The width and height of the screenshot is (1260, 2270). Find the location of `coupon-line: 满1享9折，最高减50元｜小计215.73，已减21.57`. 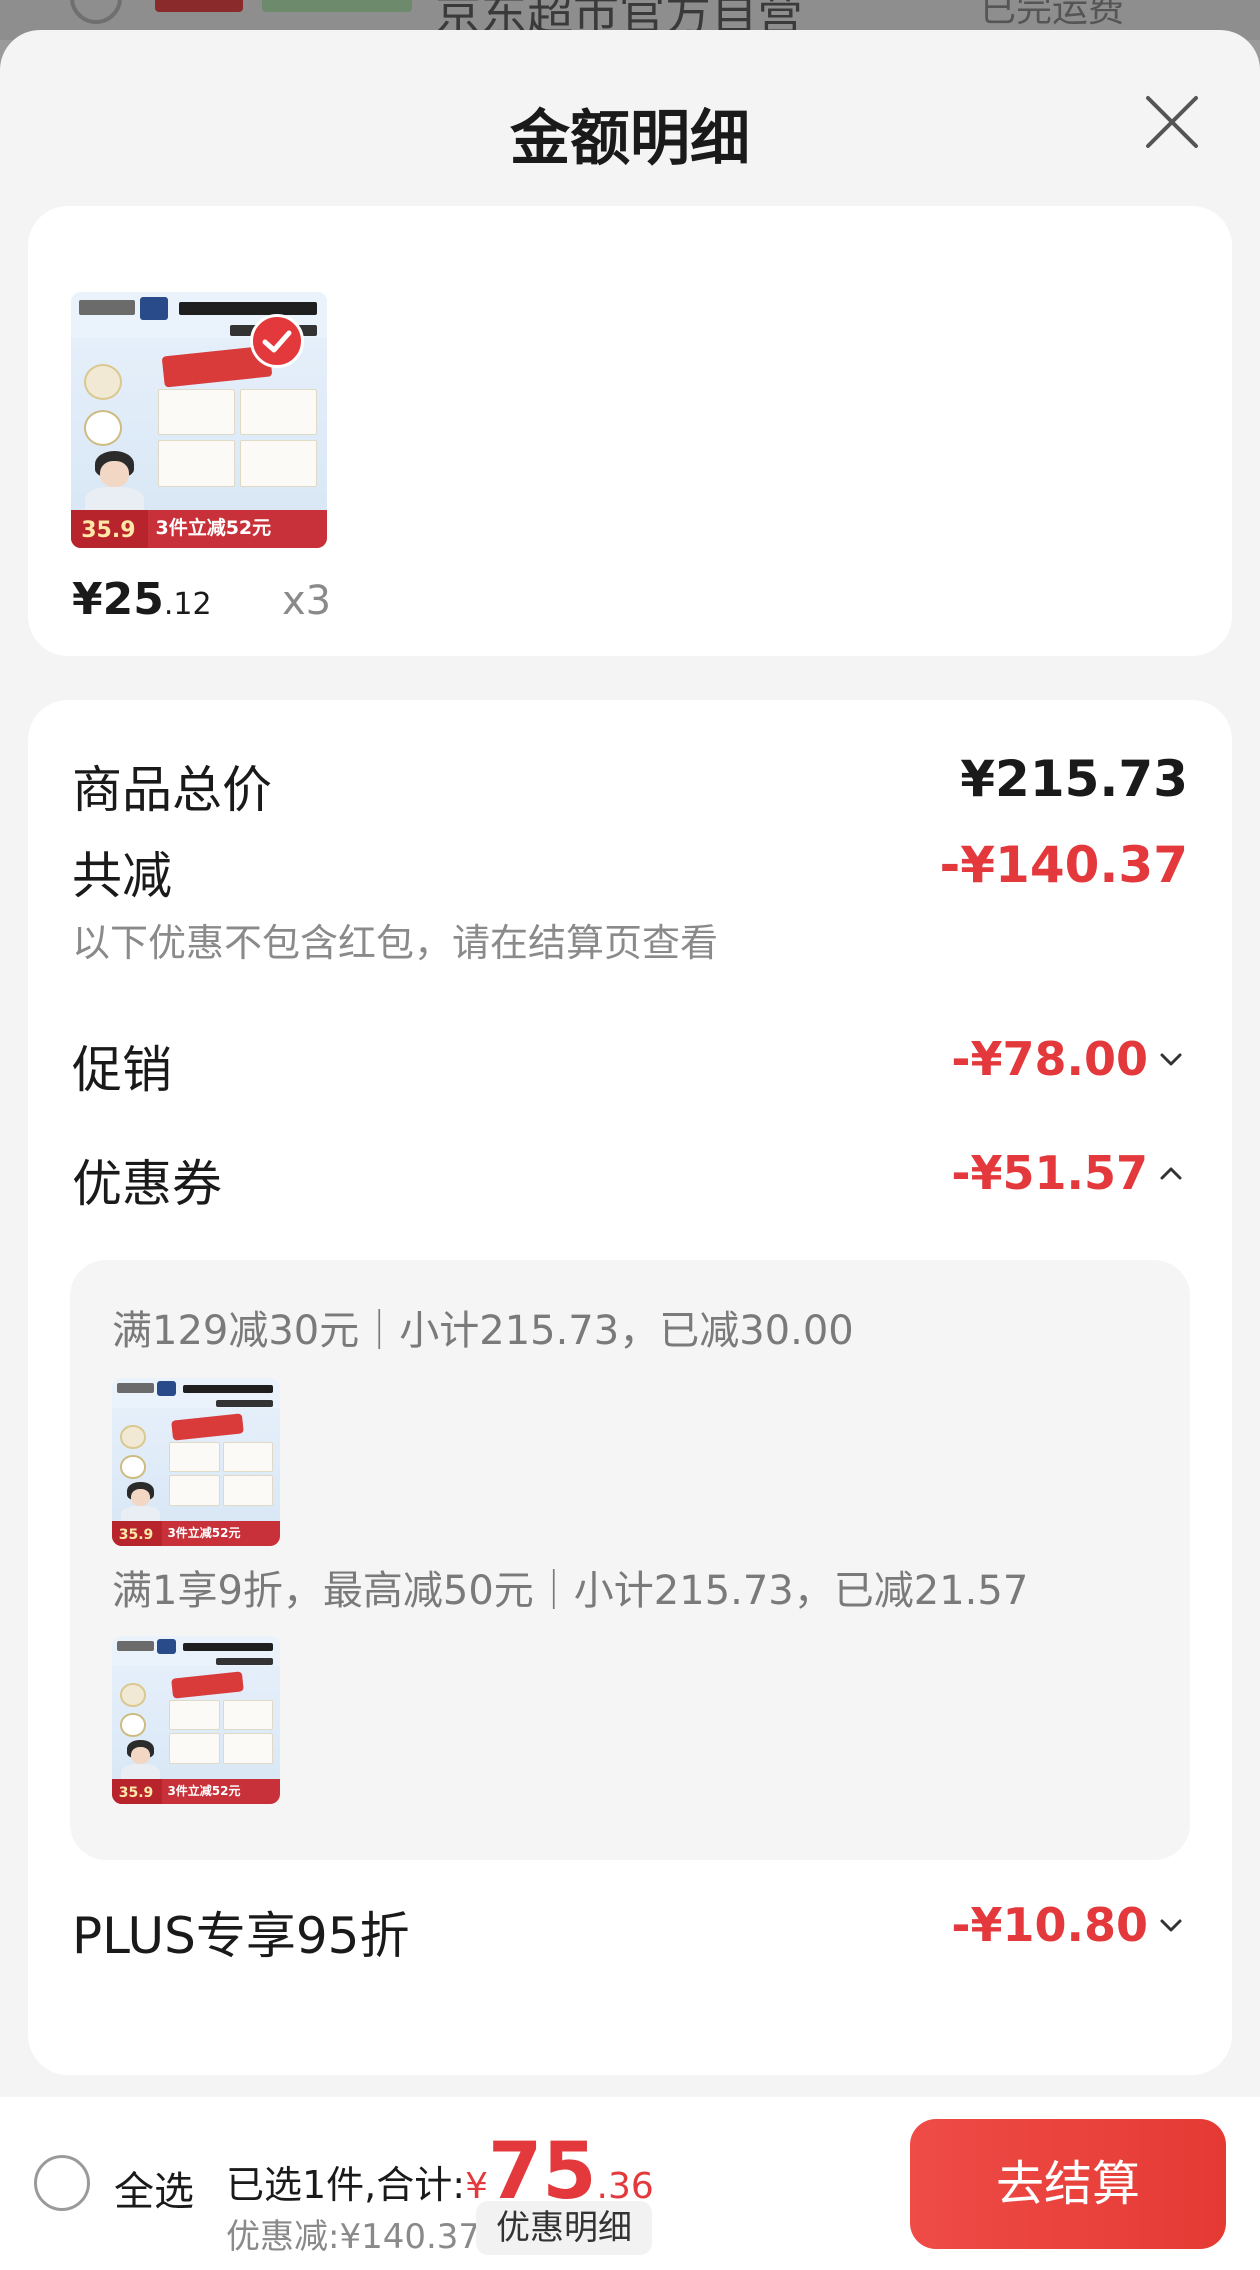

coupon-line: 满1享9折，最高减50元｜小计215.73，已减21.57 is located at coordinates (570, 1591).